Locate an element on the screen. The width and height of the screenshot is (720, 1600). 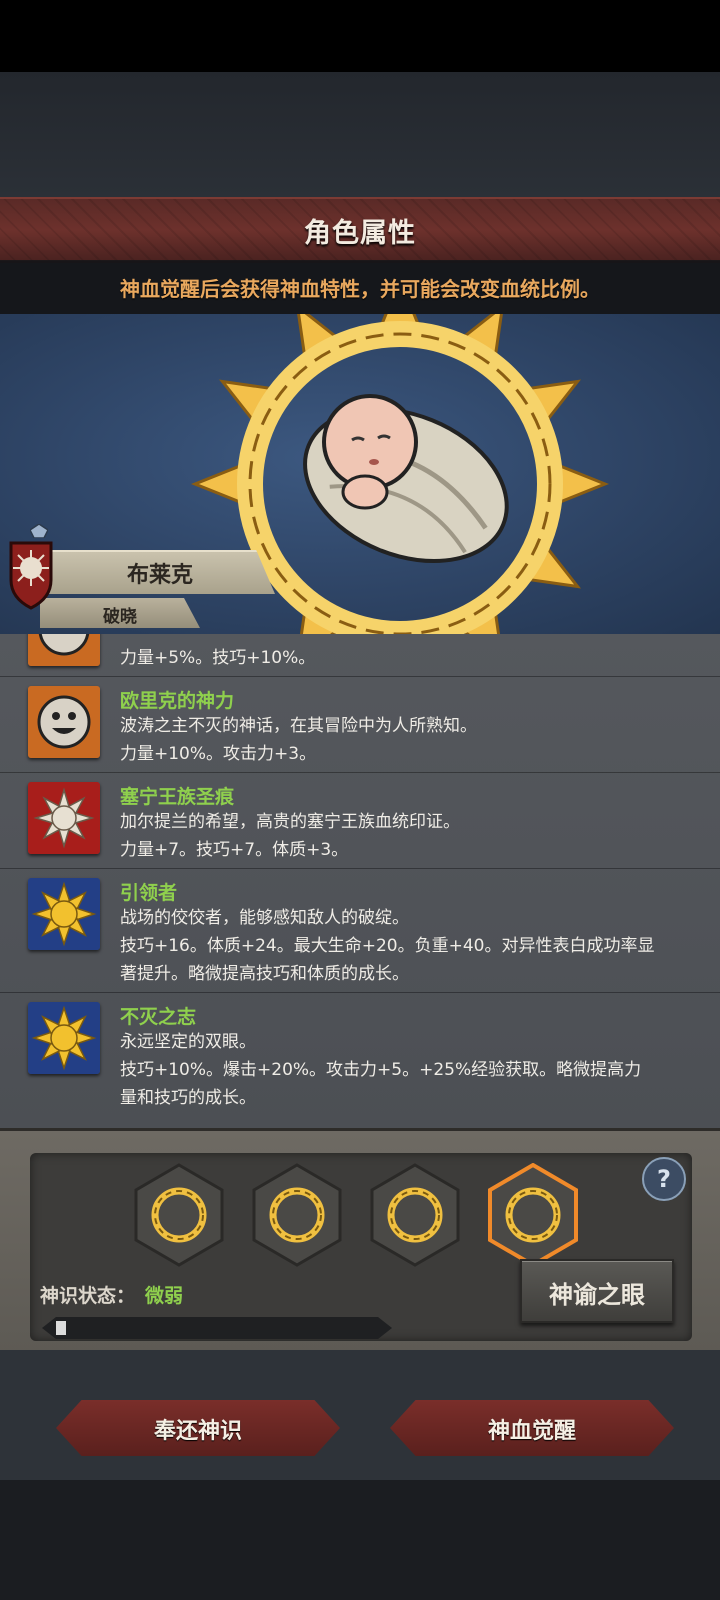
help-button: ? is located at coordinates (664, 1179).